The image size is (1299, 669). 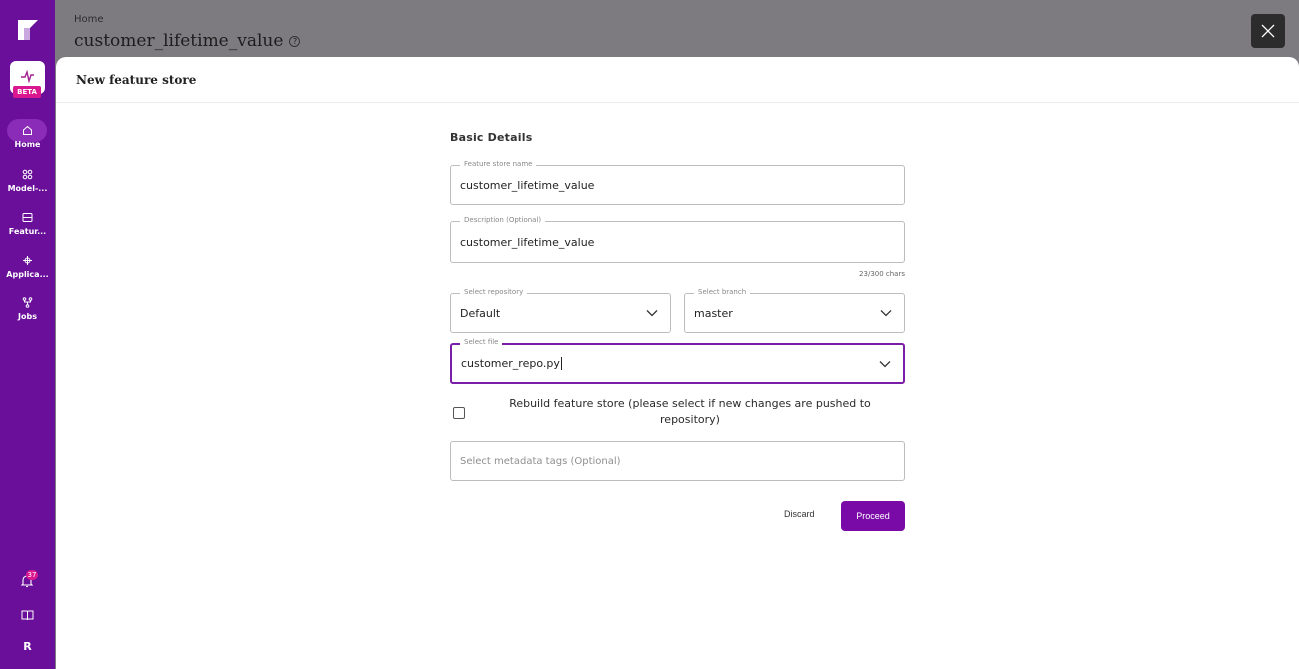 I want to click on breadcrumb: Home, so click(x=187, y=19).